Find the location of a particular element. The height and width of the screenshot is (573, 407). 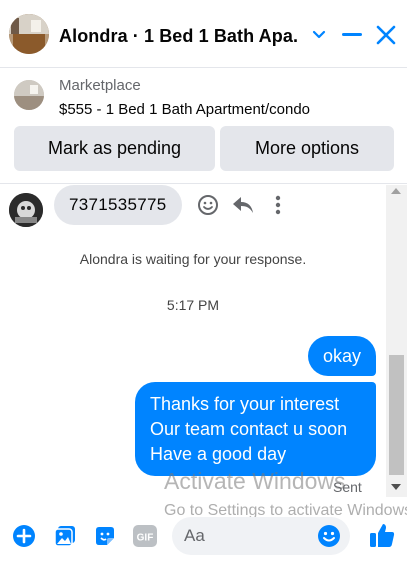

more-actions-icon is located at coordinates (278, 205).